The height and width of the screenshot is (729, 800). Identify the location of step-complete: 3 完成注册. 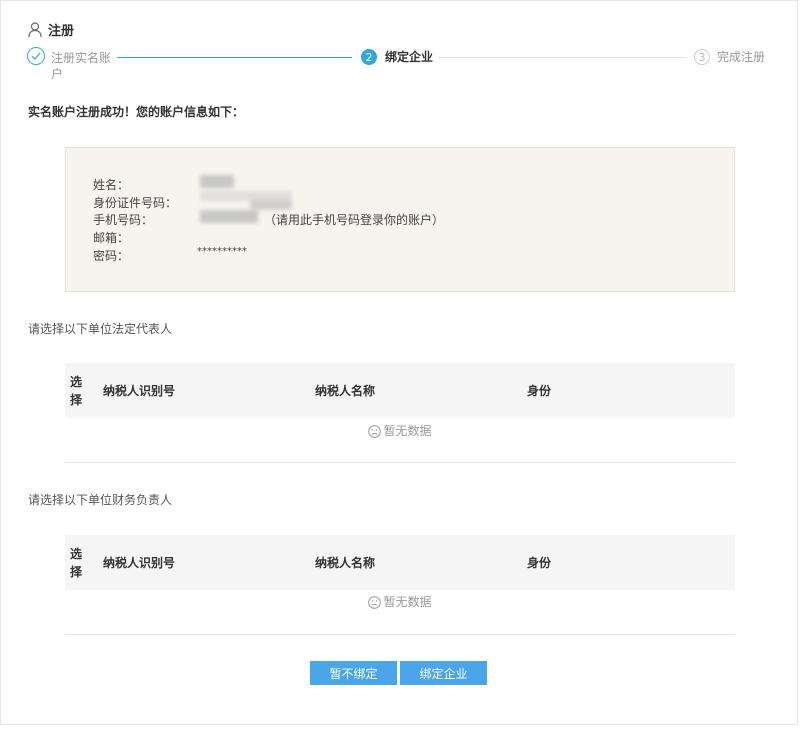
(729, 57).